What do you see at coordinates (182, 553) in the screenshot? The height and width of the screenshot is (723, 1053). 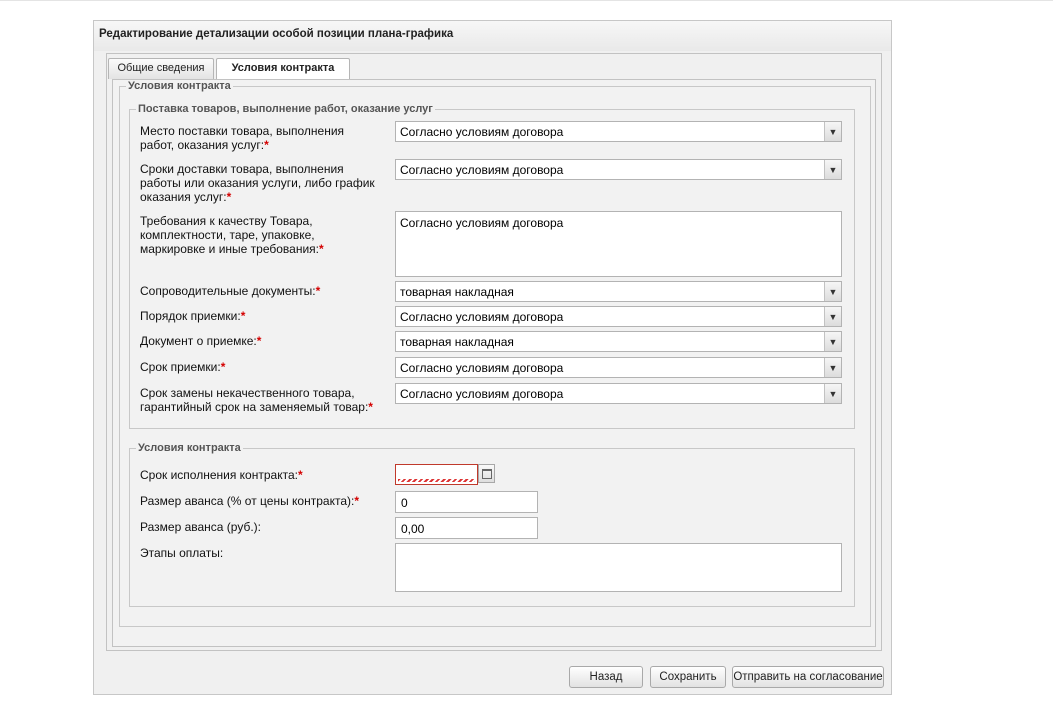 I see `label-payment-stages: Этапы оплаты:` at bounding box center [182, 553].